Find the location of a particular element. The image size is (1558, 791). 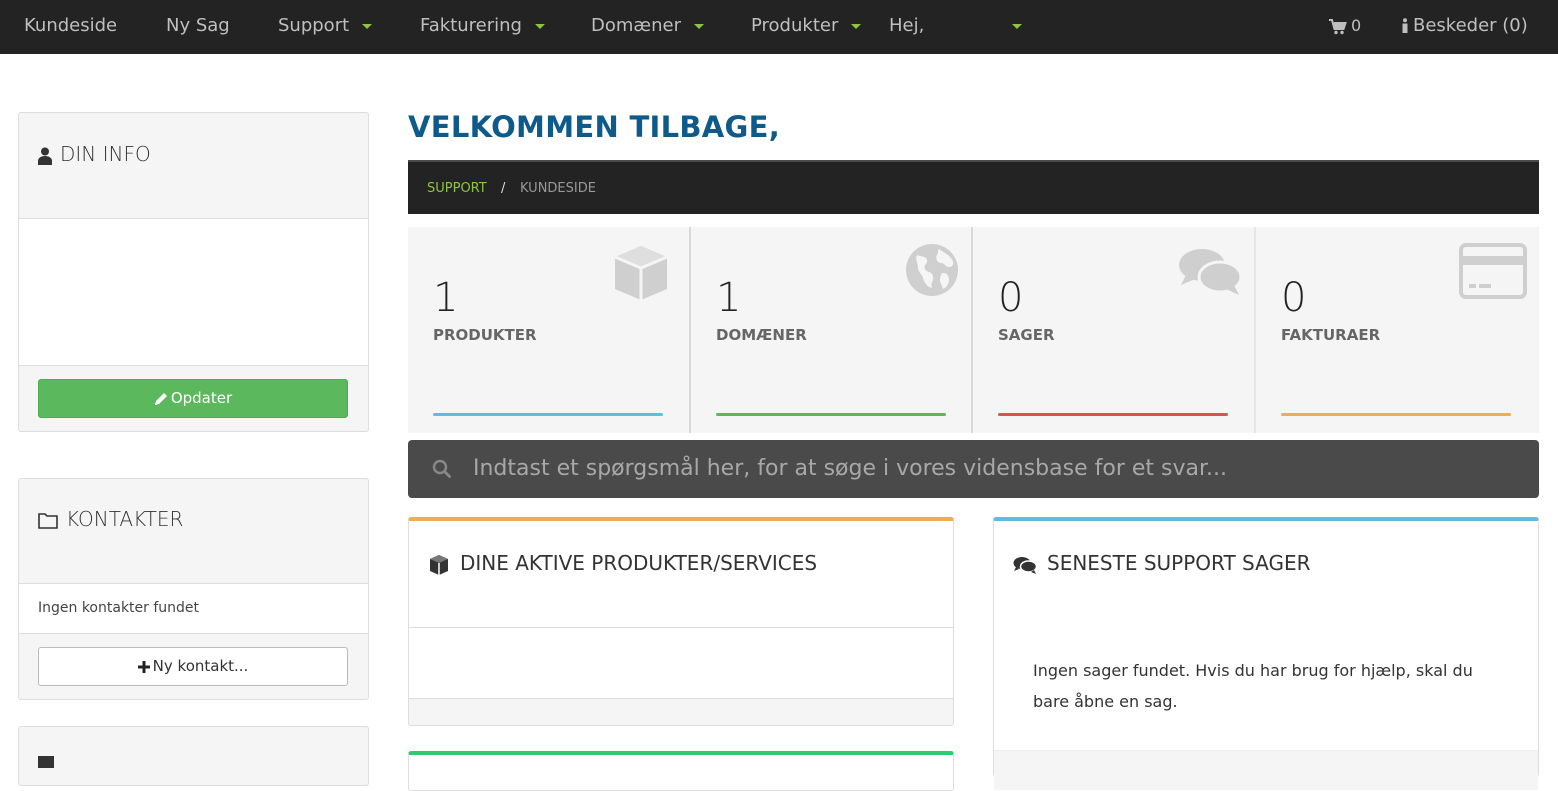

user-icon is located at coordinates (45, 156).